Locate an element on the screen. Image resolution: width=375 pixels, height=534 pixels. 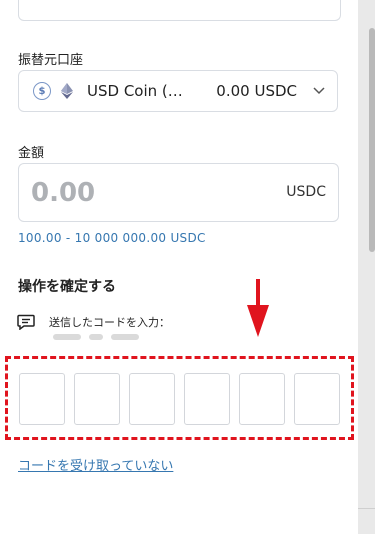
code-sent-label: 送信したコードを入力： is located at coordinates (109, 322).